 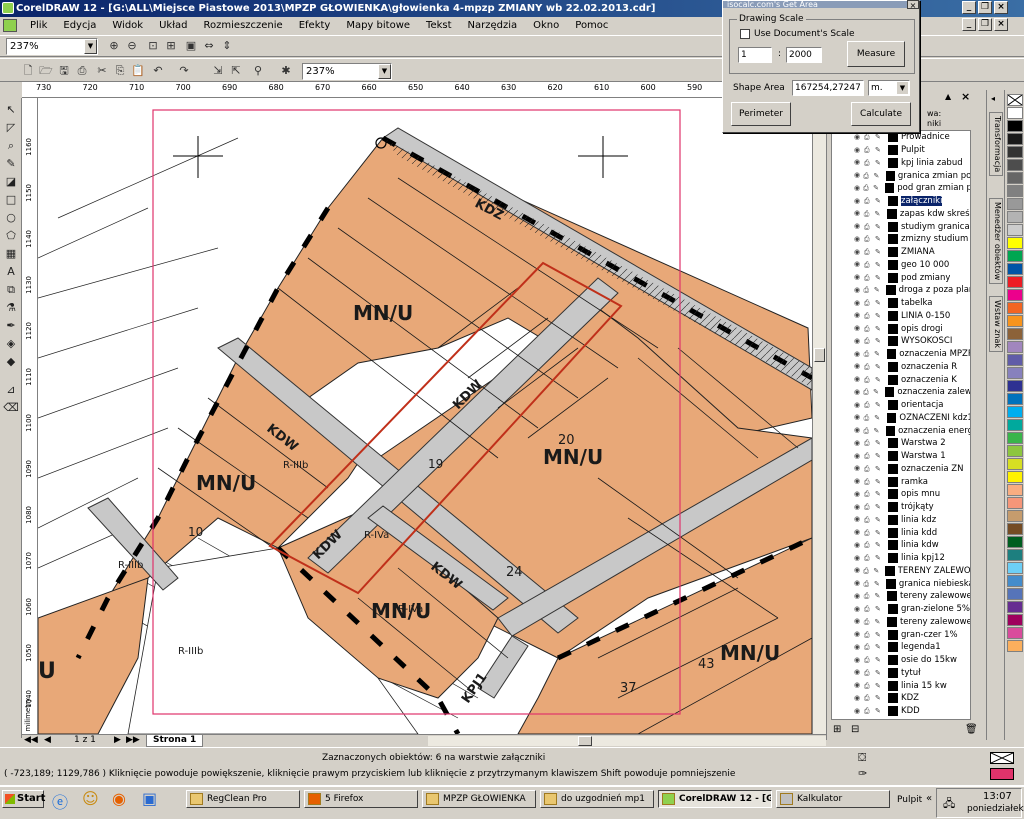 I want to click on doc-restore-button: ❐, so click(x=985, y=24).